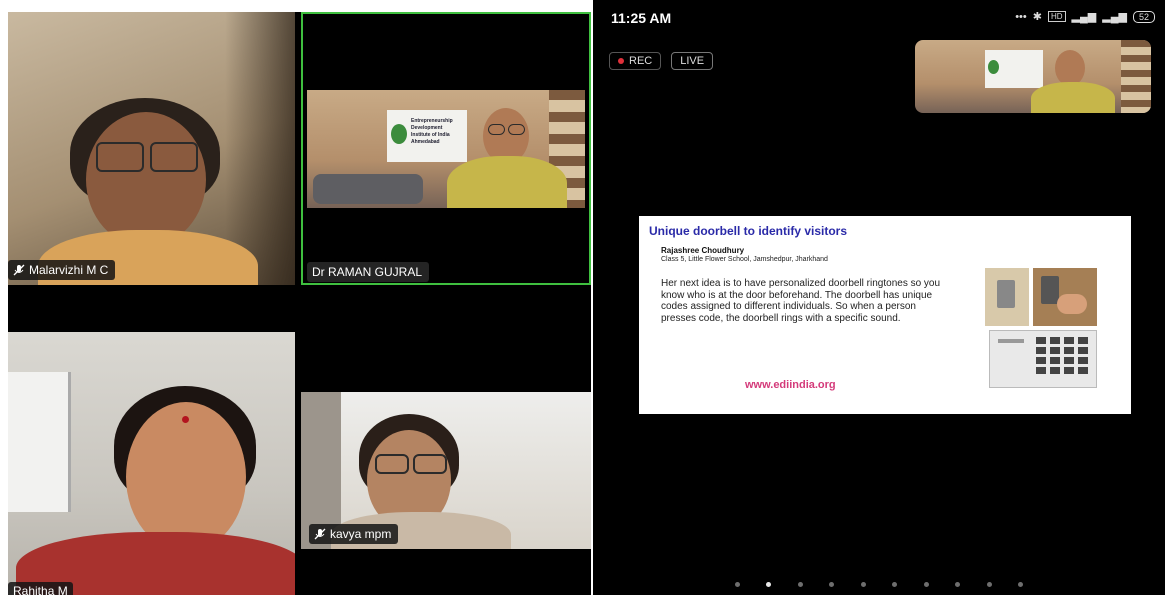 This screenshot has height=595, width=1165. I want to click on page-dot-active, so click(769, 584).